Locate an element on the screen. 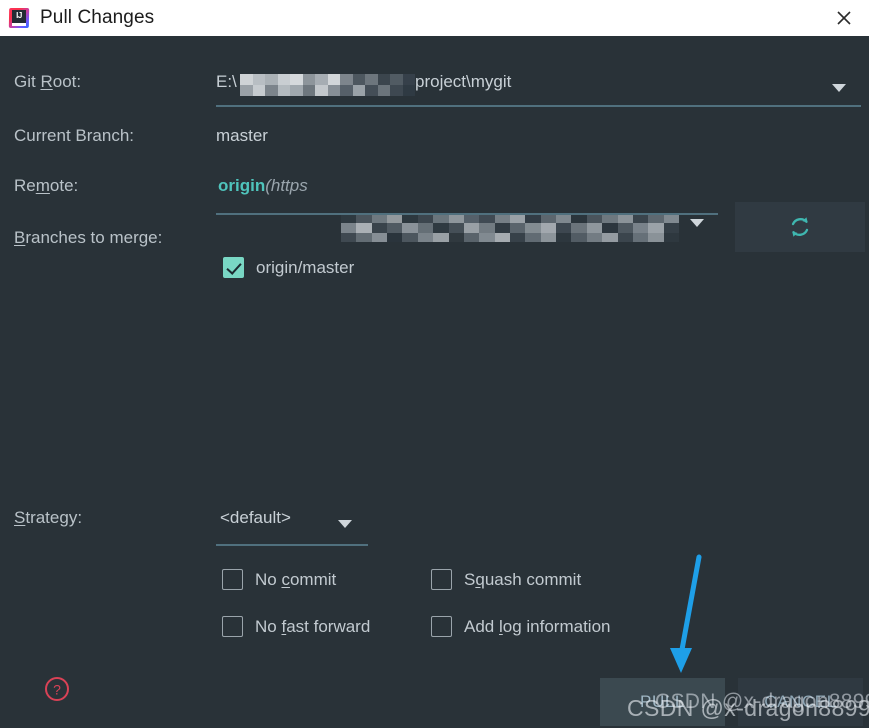  refresh-button is located at coordinates (800, 227).